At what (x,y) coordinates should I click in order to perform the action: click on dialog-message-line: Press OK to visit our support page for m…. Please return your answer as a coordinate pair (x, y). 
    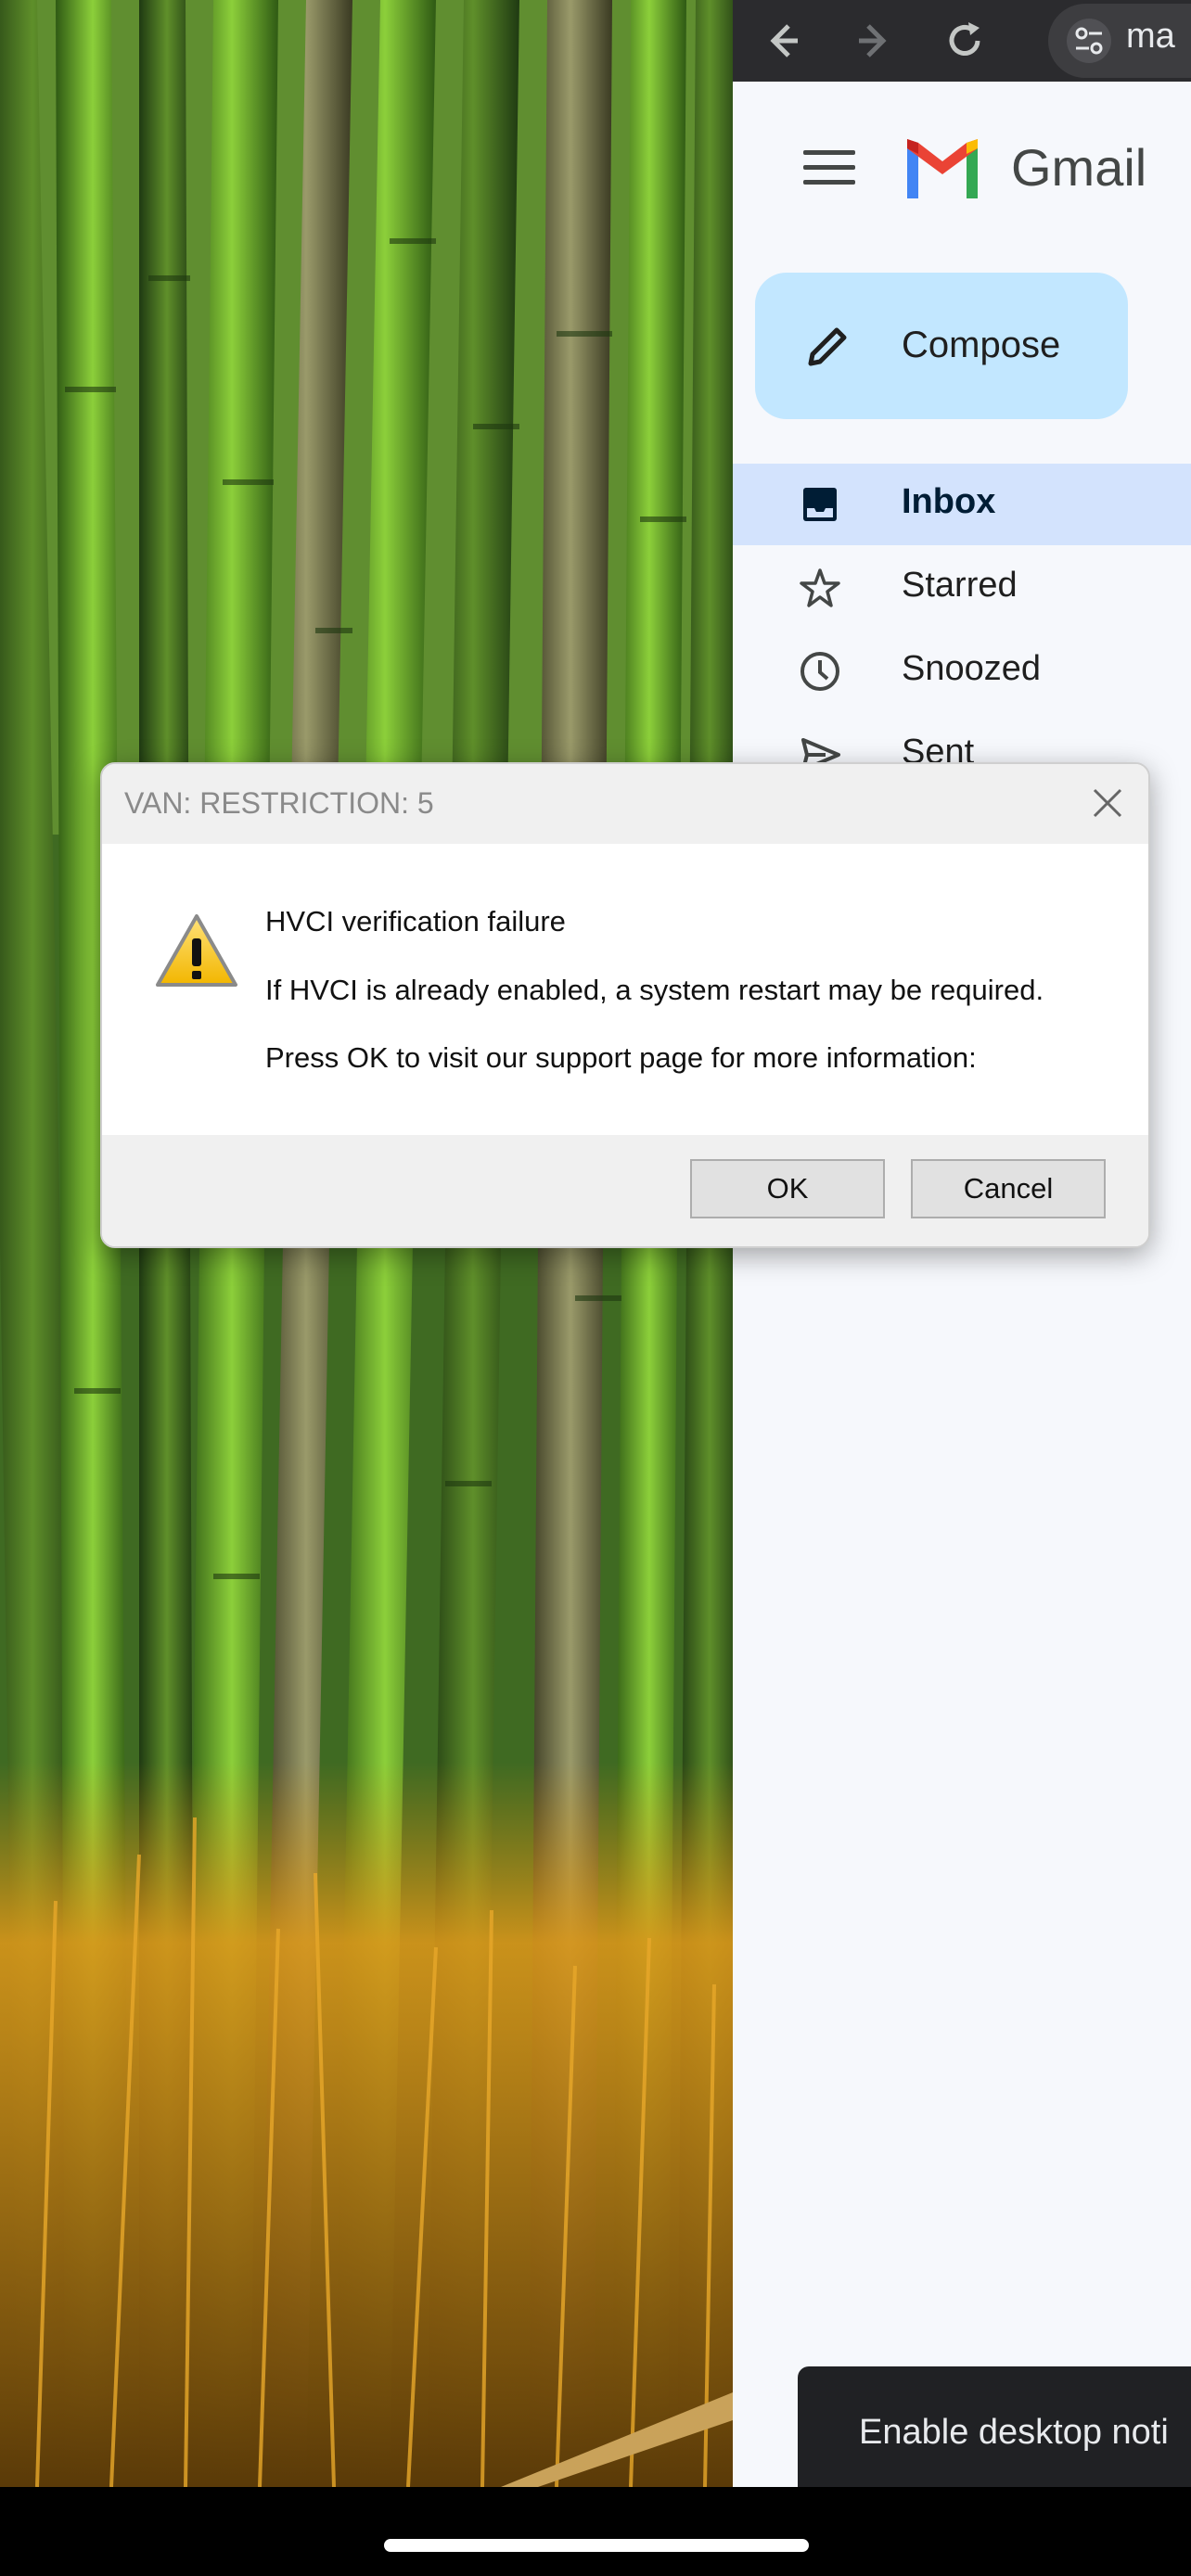
    Looking at the image, I should click on (621, 1057).